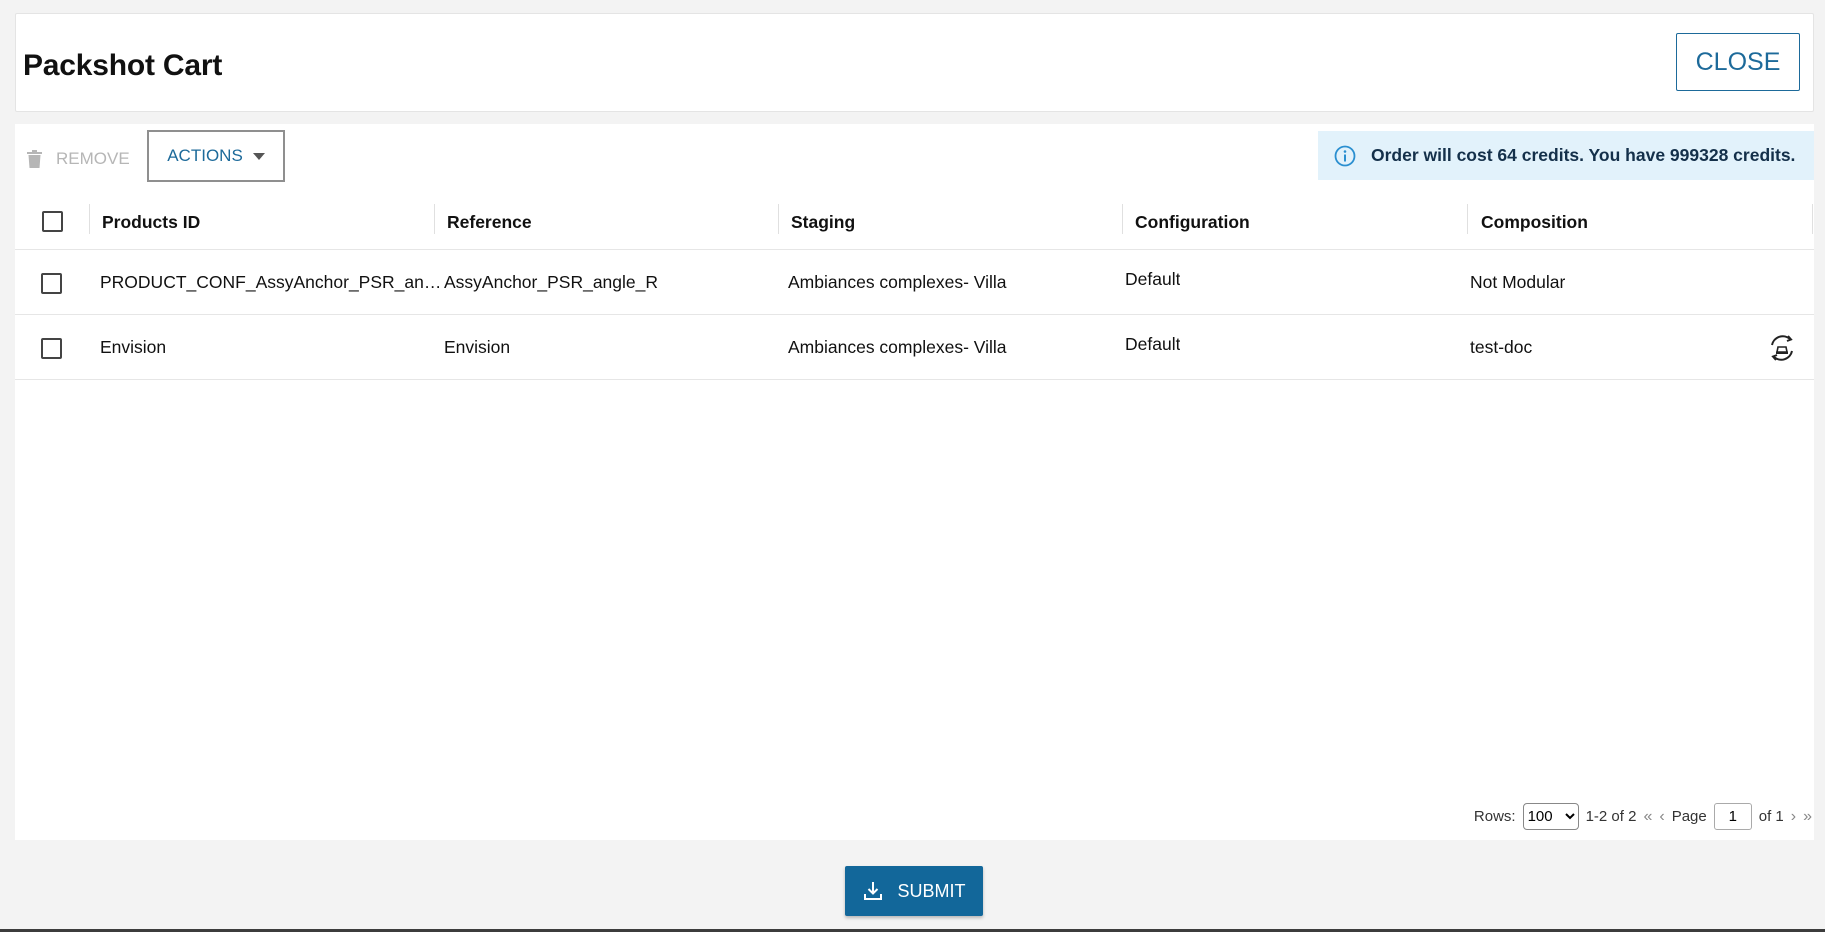 This screenshot has height=932, width=1825. I want to click on cell-product-id: PRODUCT_CONF_AssyAnchor_PSR_angle_R, so click(273, 282).